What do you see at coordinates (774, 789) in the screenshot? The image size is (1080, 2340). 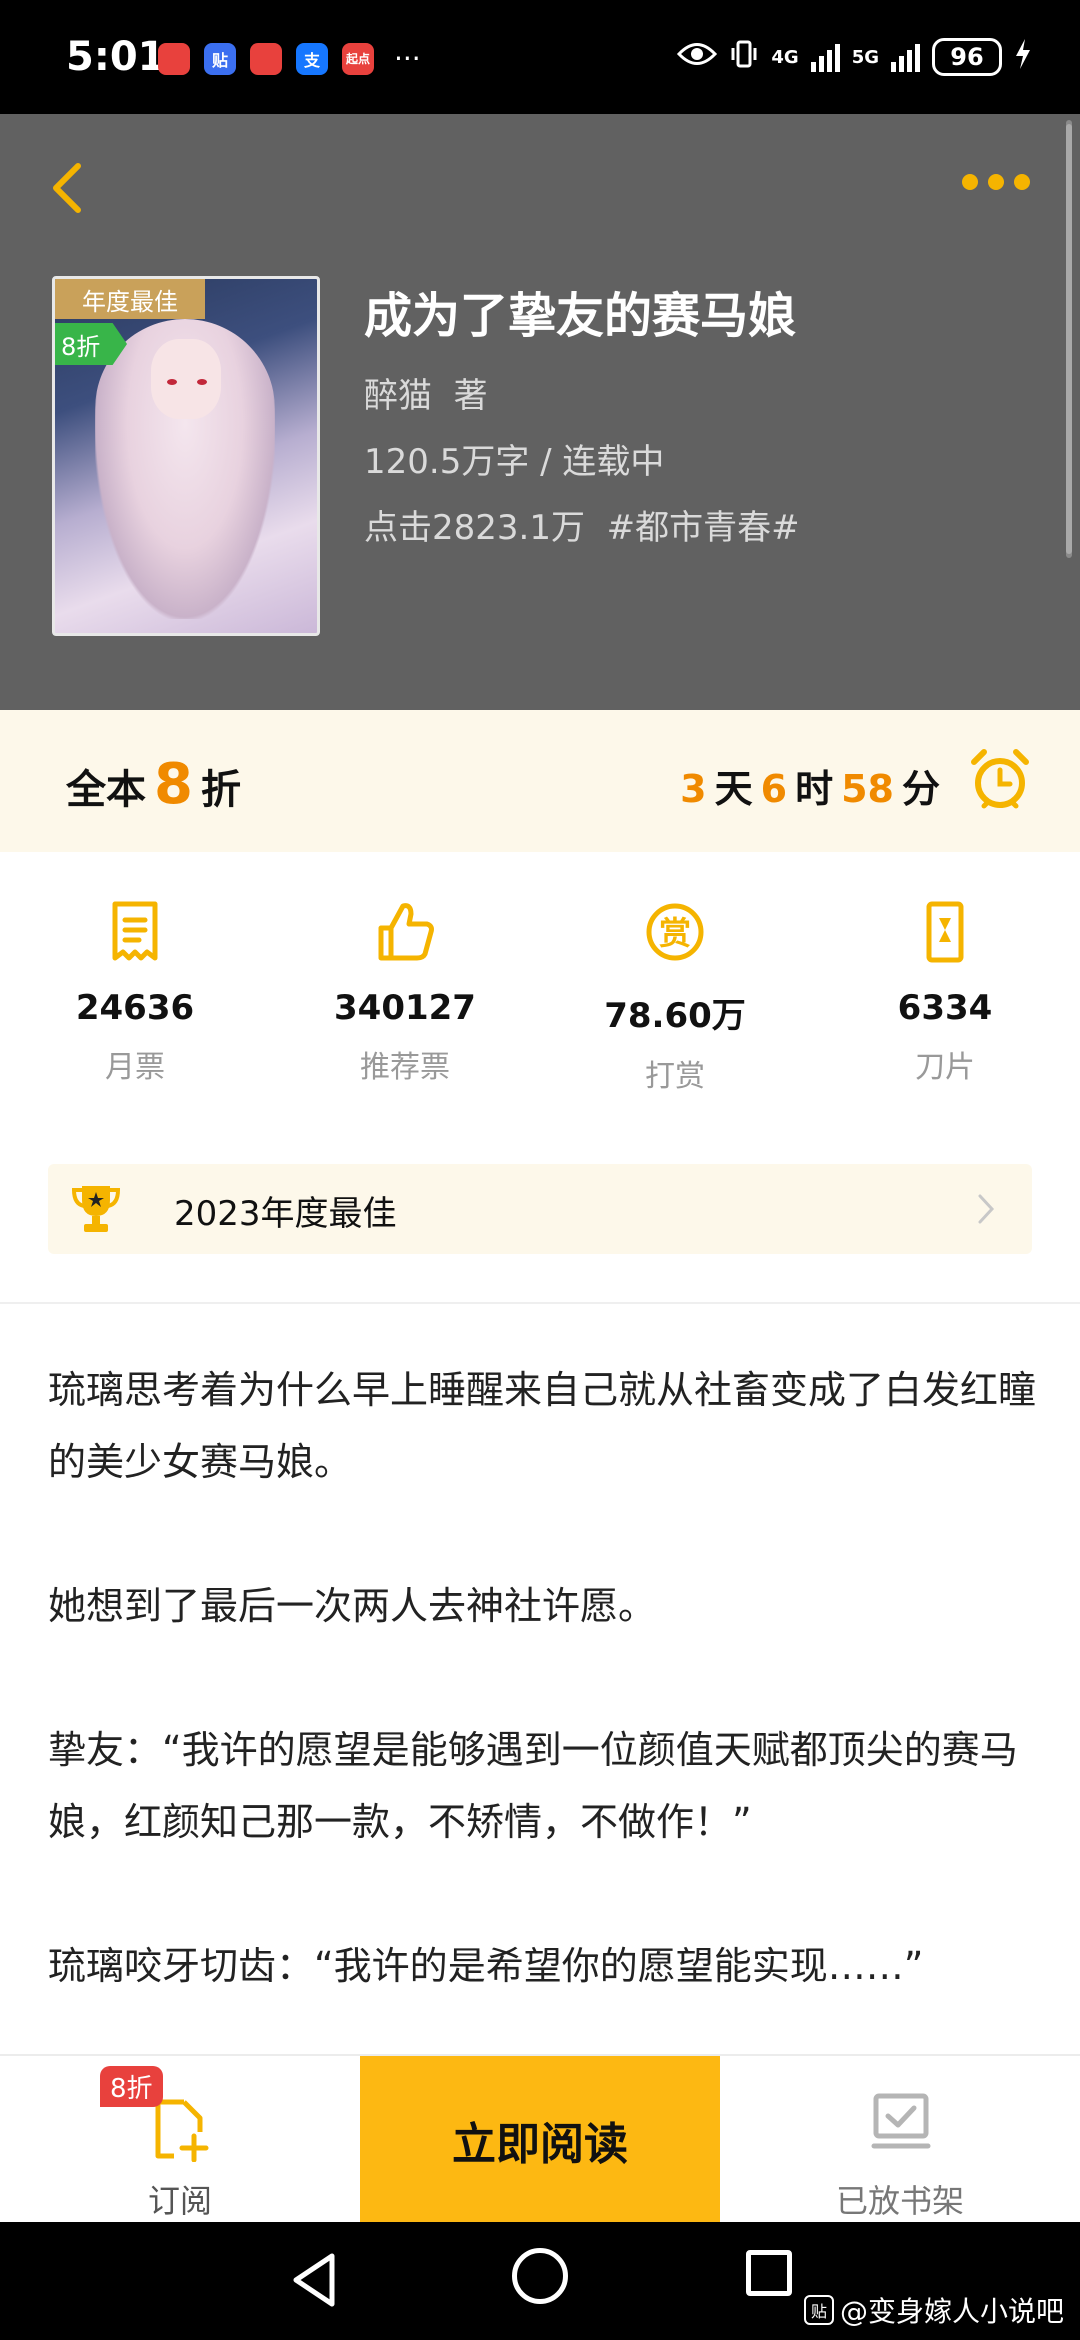 I see `countdown-hours: 6` at bounding box center [774, 789].